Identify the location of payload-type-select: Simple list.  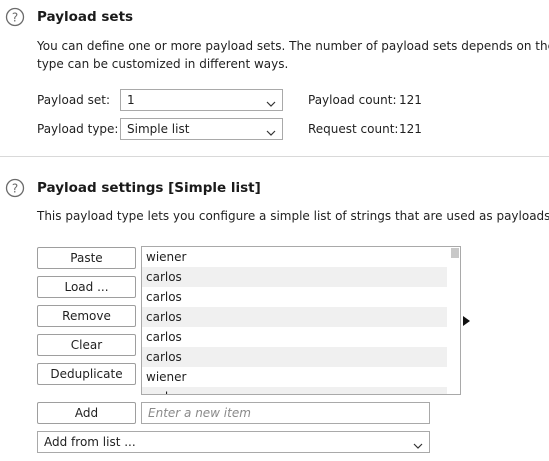
(201, 129).